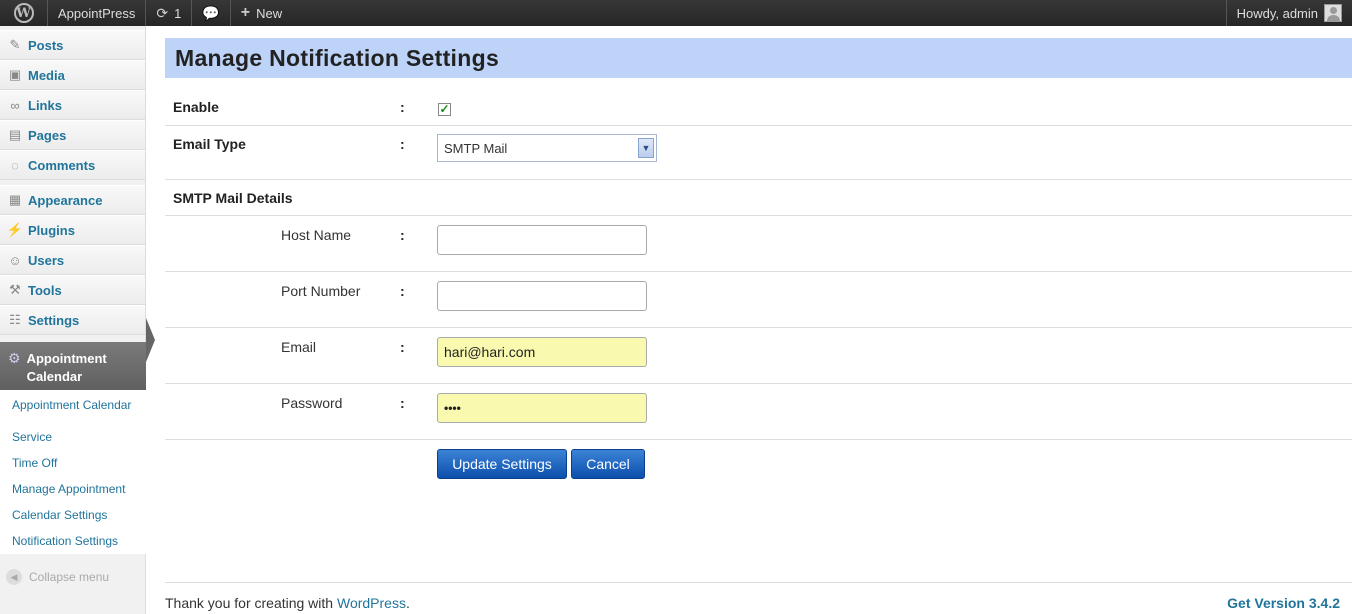  What do you see at coordinates (542, 408) in the screenshot?
I see `password-input: ••••` at bounding box center [542, 408].